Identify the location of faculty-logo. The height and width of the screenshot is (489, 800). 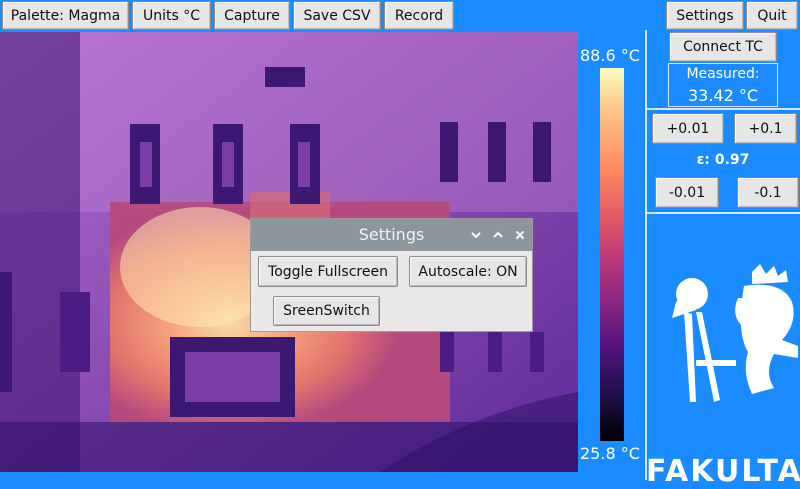
(735, 333).